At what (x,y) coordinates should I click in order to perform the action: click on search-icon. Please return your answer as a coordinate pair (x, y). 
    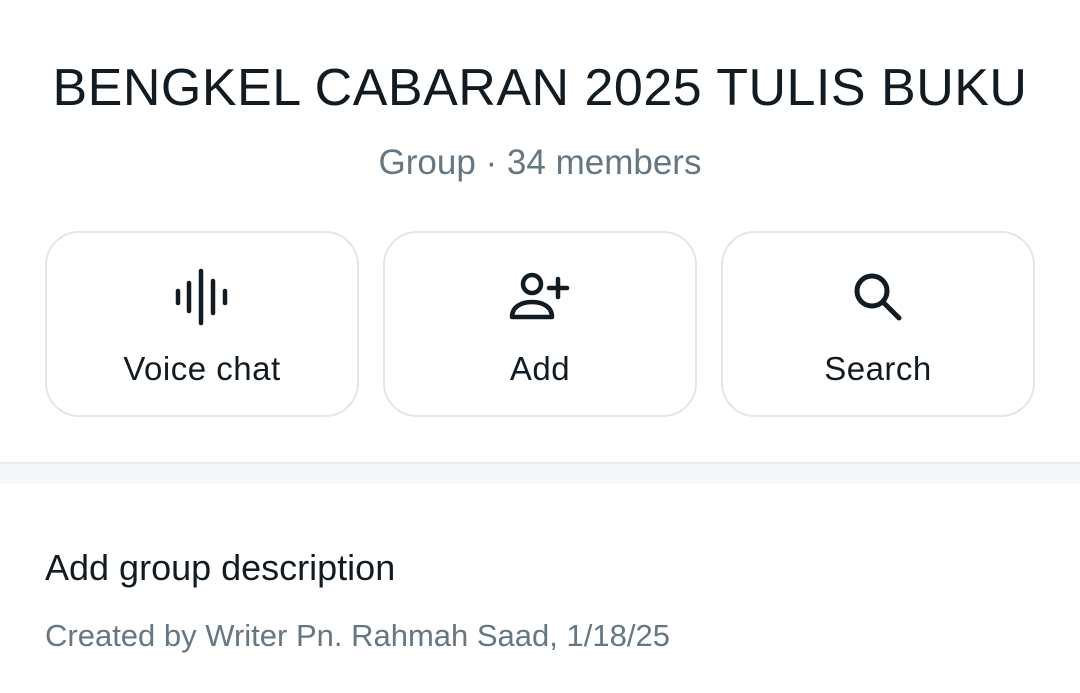
    Looking at the image, I should click on (878, 297).